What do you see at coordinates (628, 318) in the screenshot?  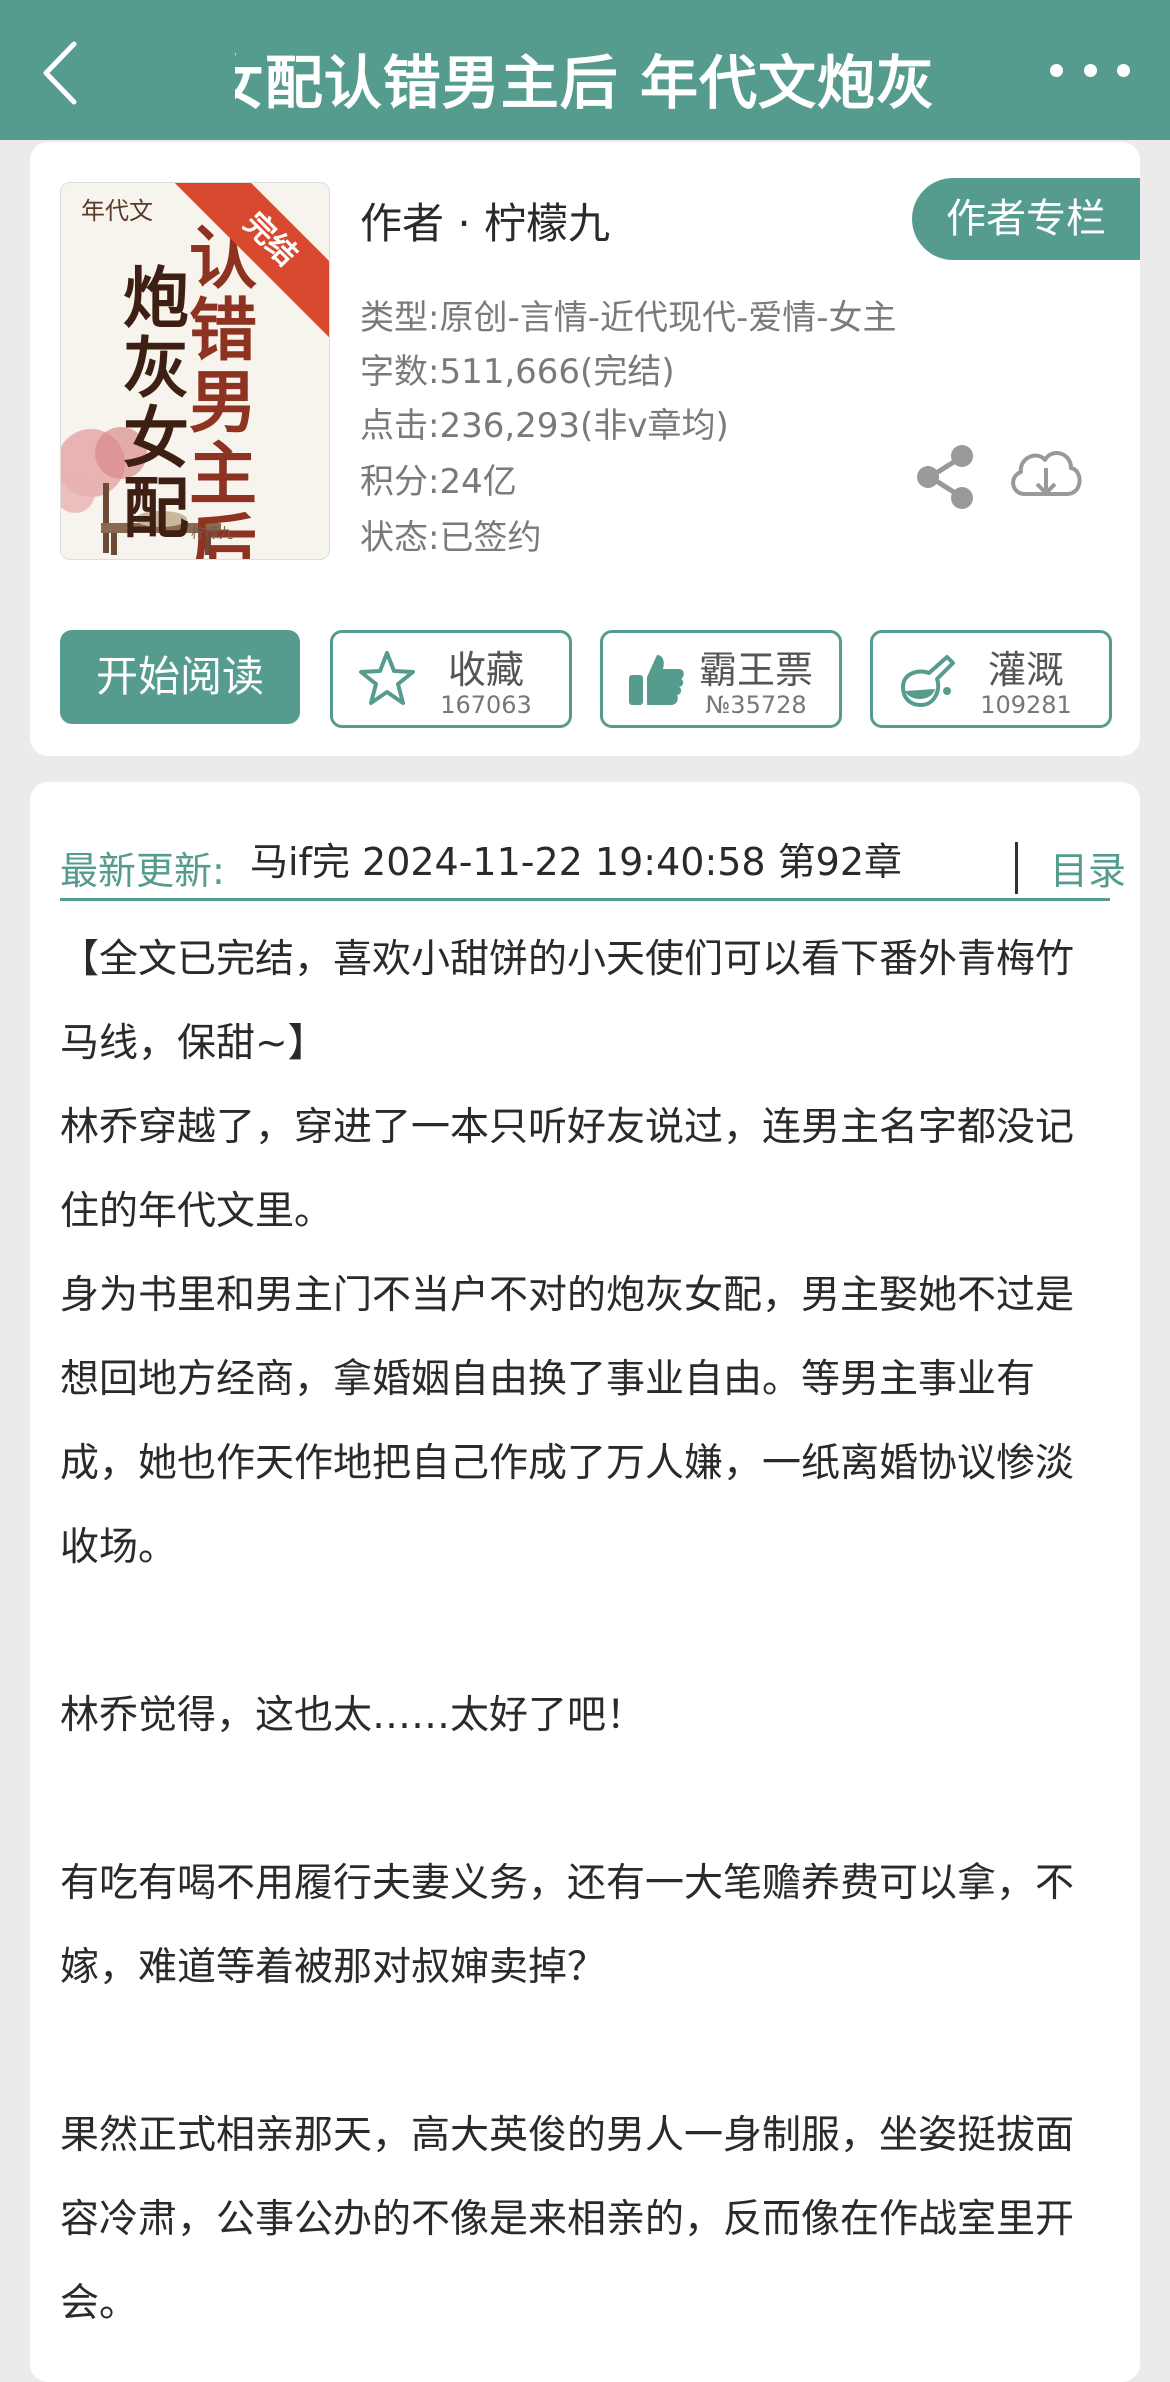 I see `book-type: 类型:原创-言情-近代现代-爱情-女主` at bounding box center [628, 318].